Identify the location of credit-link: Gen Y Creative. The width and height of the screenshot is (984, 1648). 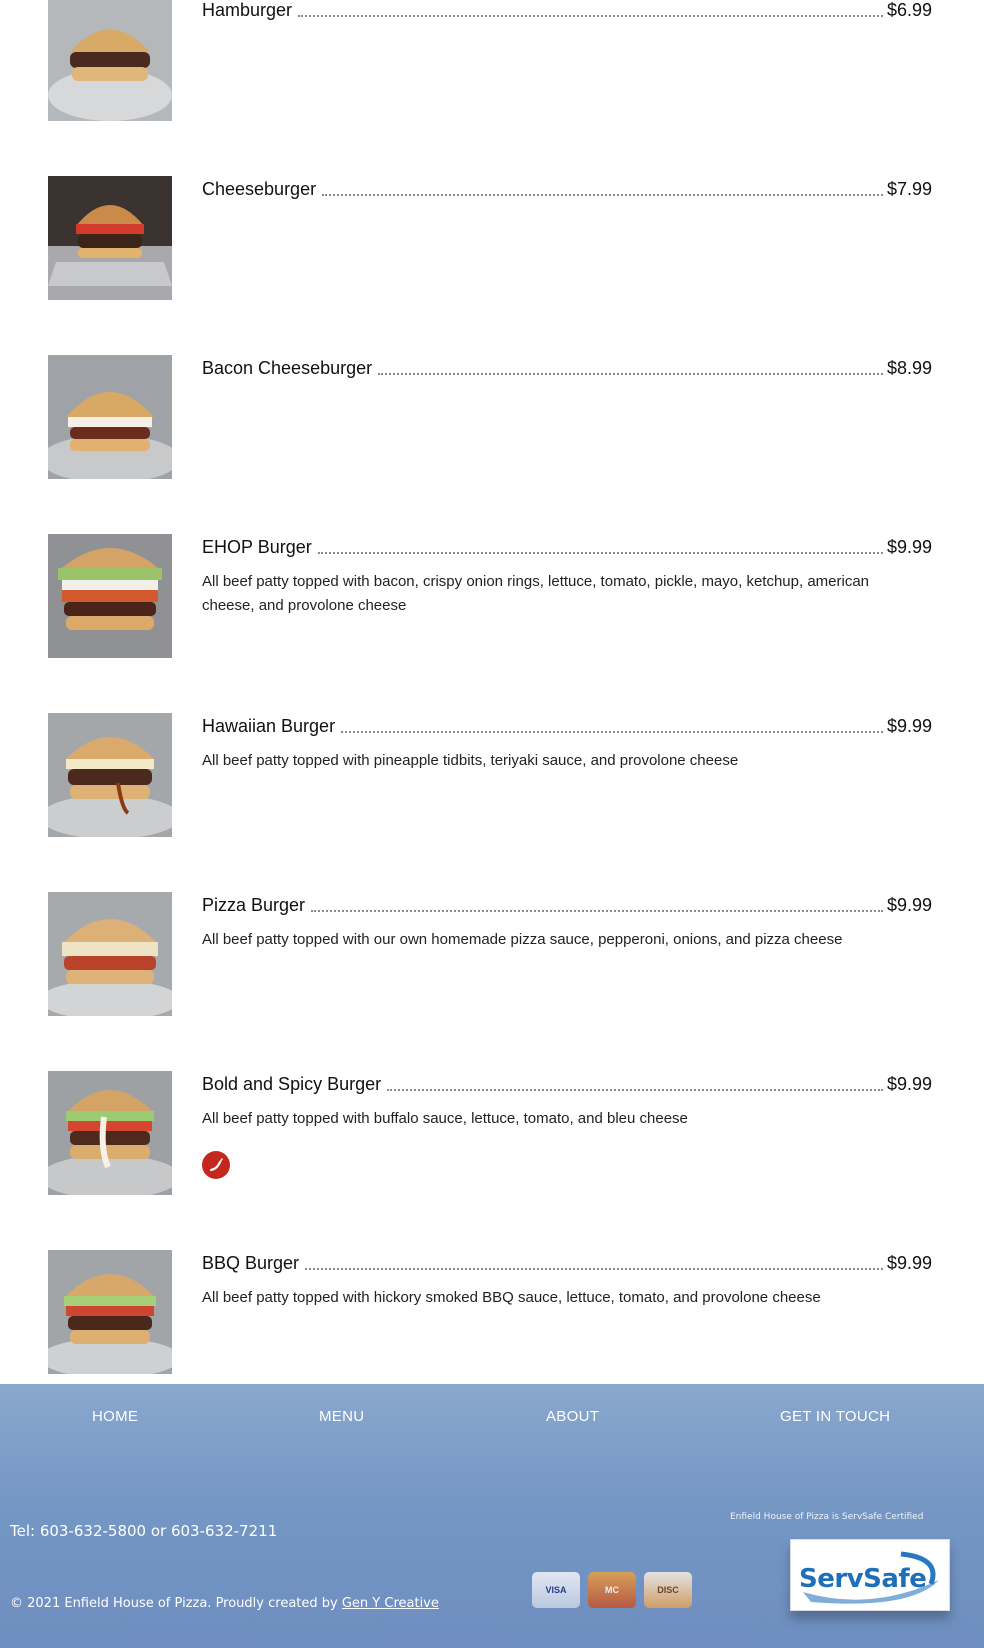
(390, 1603).